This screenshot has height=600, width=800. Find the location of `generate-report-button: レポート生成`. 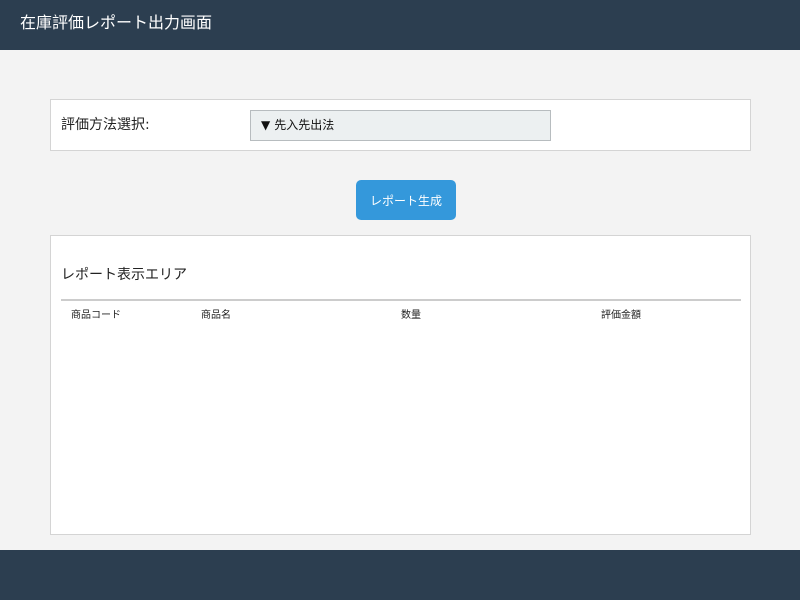

generate-report-button: レポート生成 is located at coordinates (406, 200).